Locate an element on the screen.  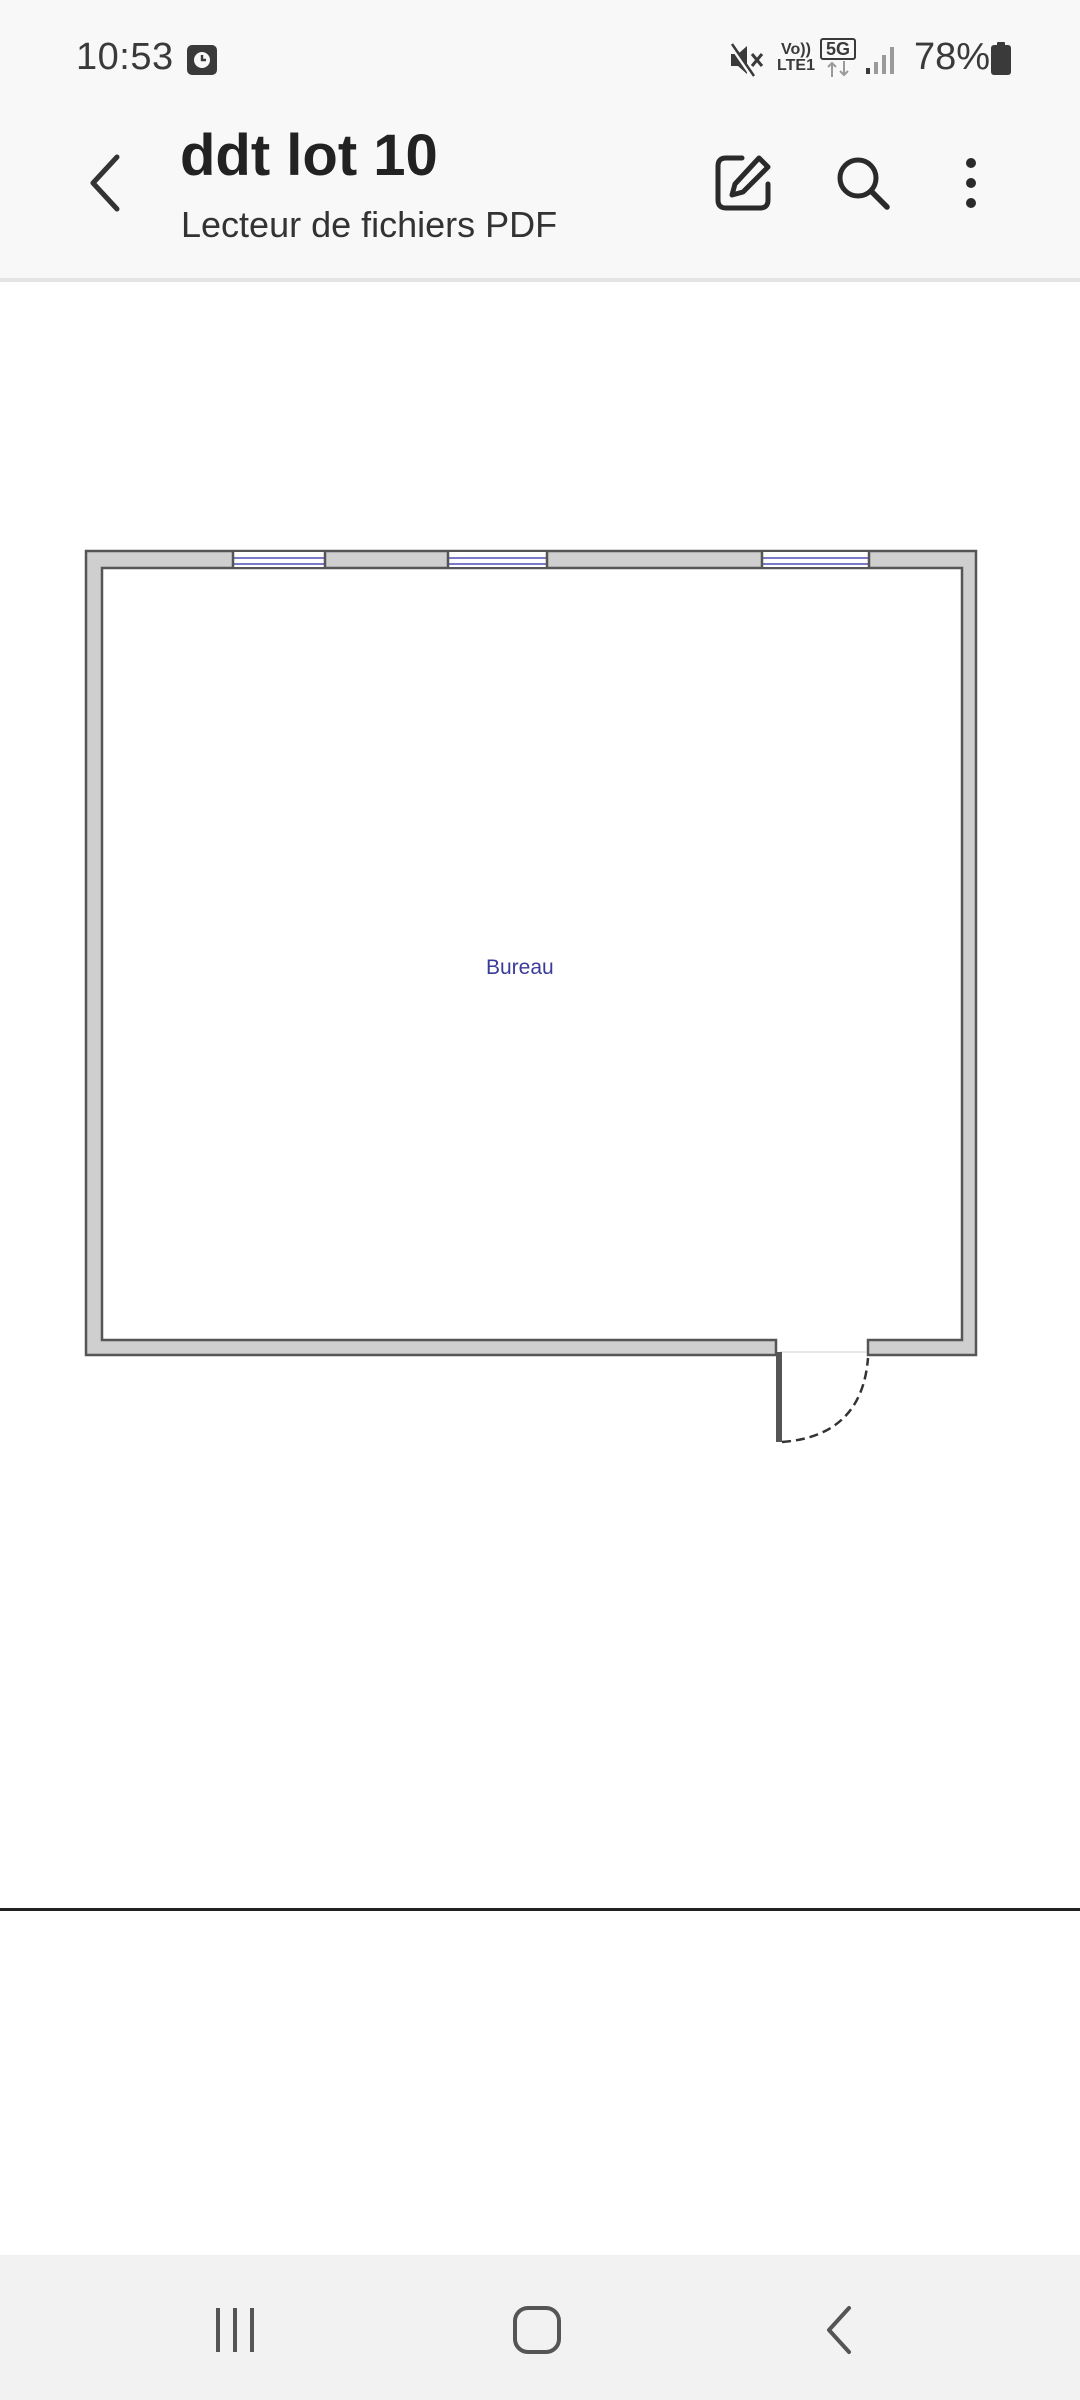
edit-icon is located at coordinates (743, 183).